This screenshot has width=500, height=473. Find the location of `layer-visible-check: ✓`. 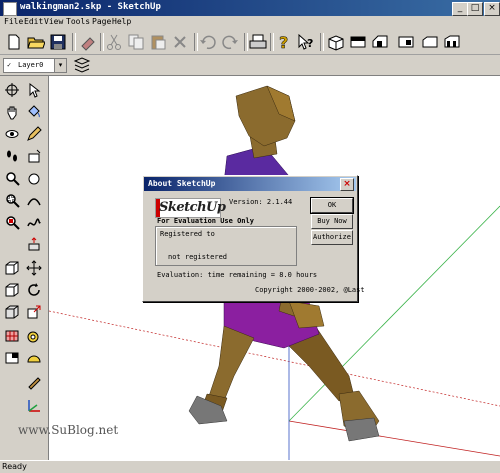

layer-visible-check: ✓ is located at coordinates (9, 65).